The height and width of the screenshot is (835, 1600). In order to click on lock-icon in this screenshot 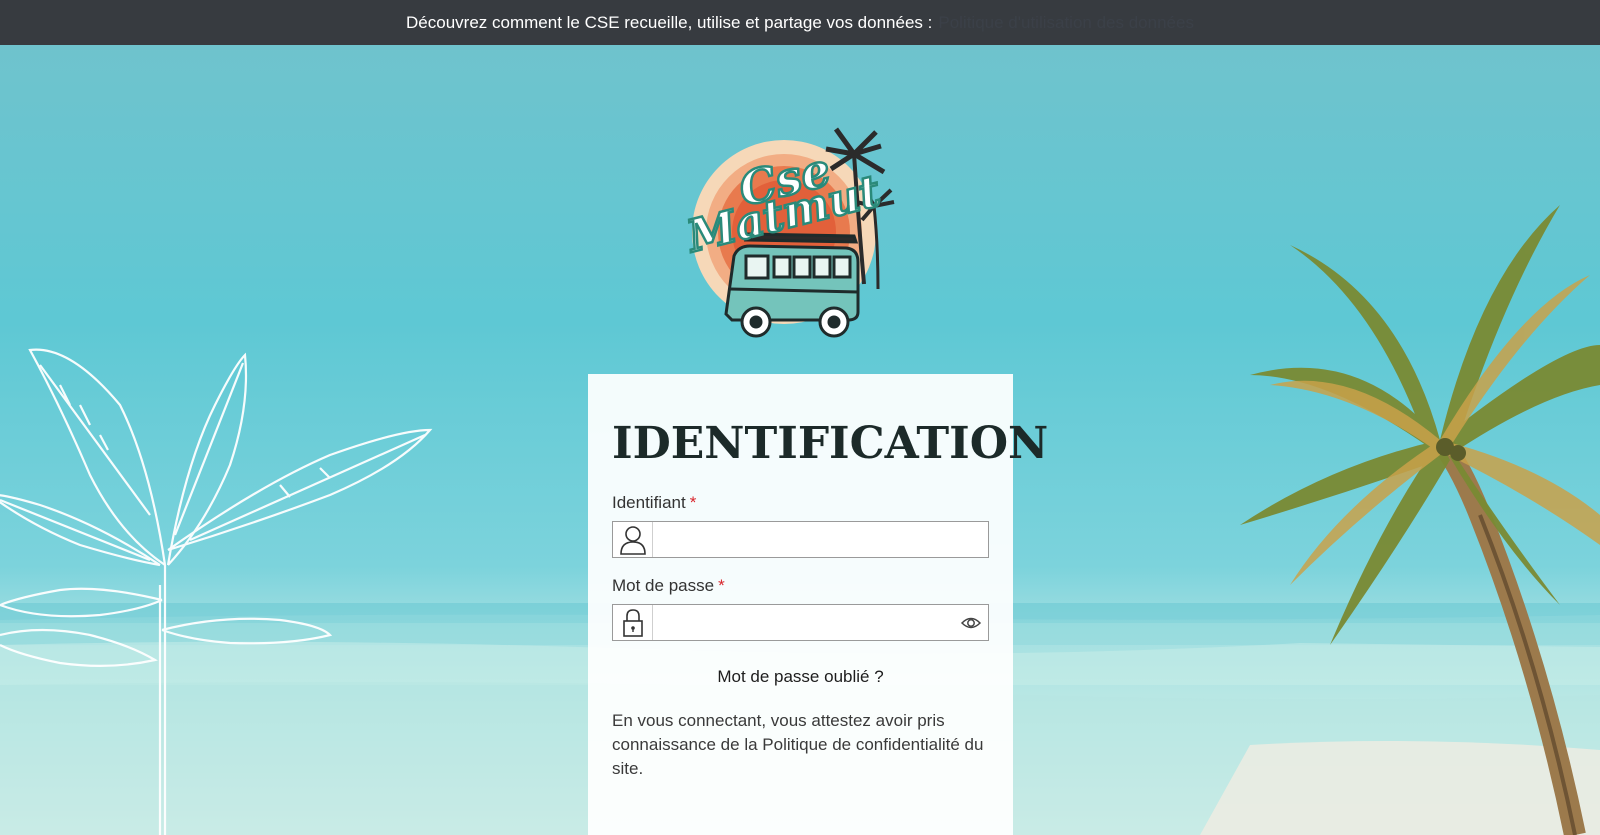, I will do `click(633, 622)`.